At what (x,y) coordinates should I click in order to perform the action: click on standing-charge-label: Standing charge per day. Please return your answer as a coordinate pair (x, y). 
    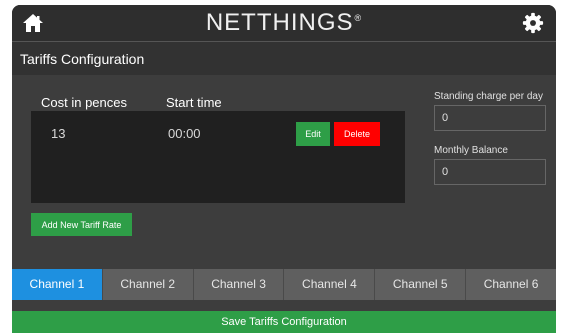
    Looking at the image, I should click on (488, 96).